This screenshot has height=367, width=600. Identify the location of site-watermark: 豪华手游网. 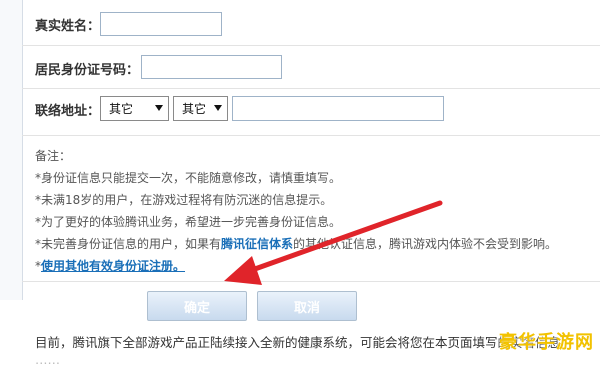
(546, 342).